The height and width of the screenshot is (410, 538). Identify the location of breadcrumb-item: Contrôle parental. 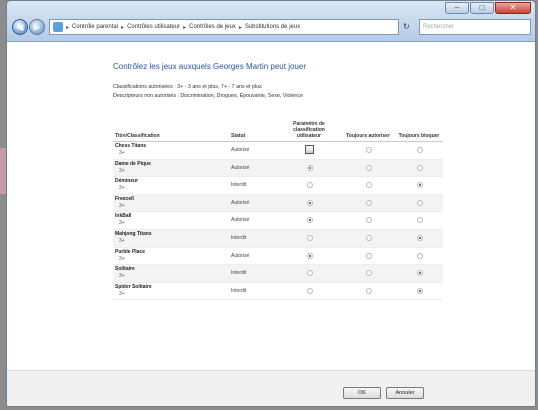
(95, 27).